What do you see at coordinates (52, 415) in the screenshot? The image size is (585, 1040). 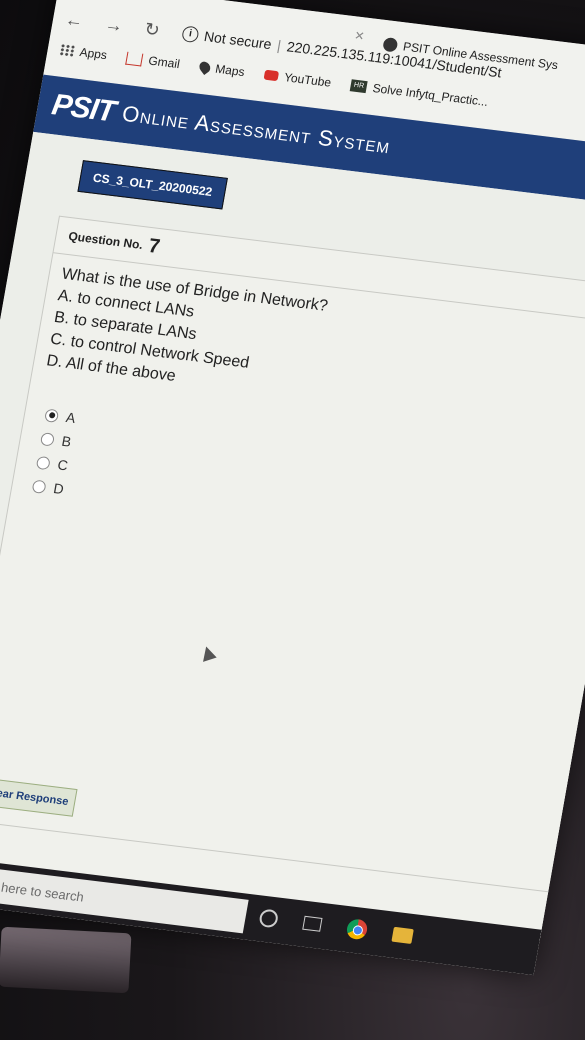 I see `radio-a` at bounding box center [52, 415].